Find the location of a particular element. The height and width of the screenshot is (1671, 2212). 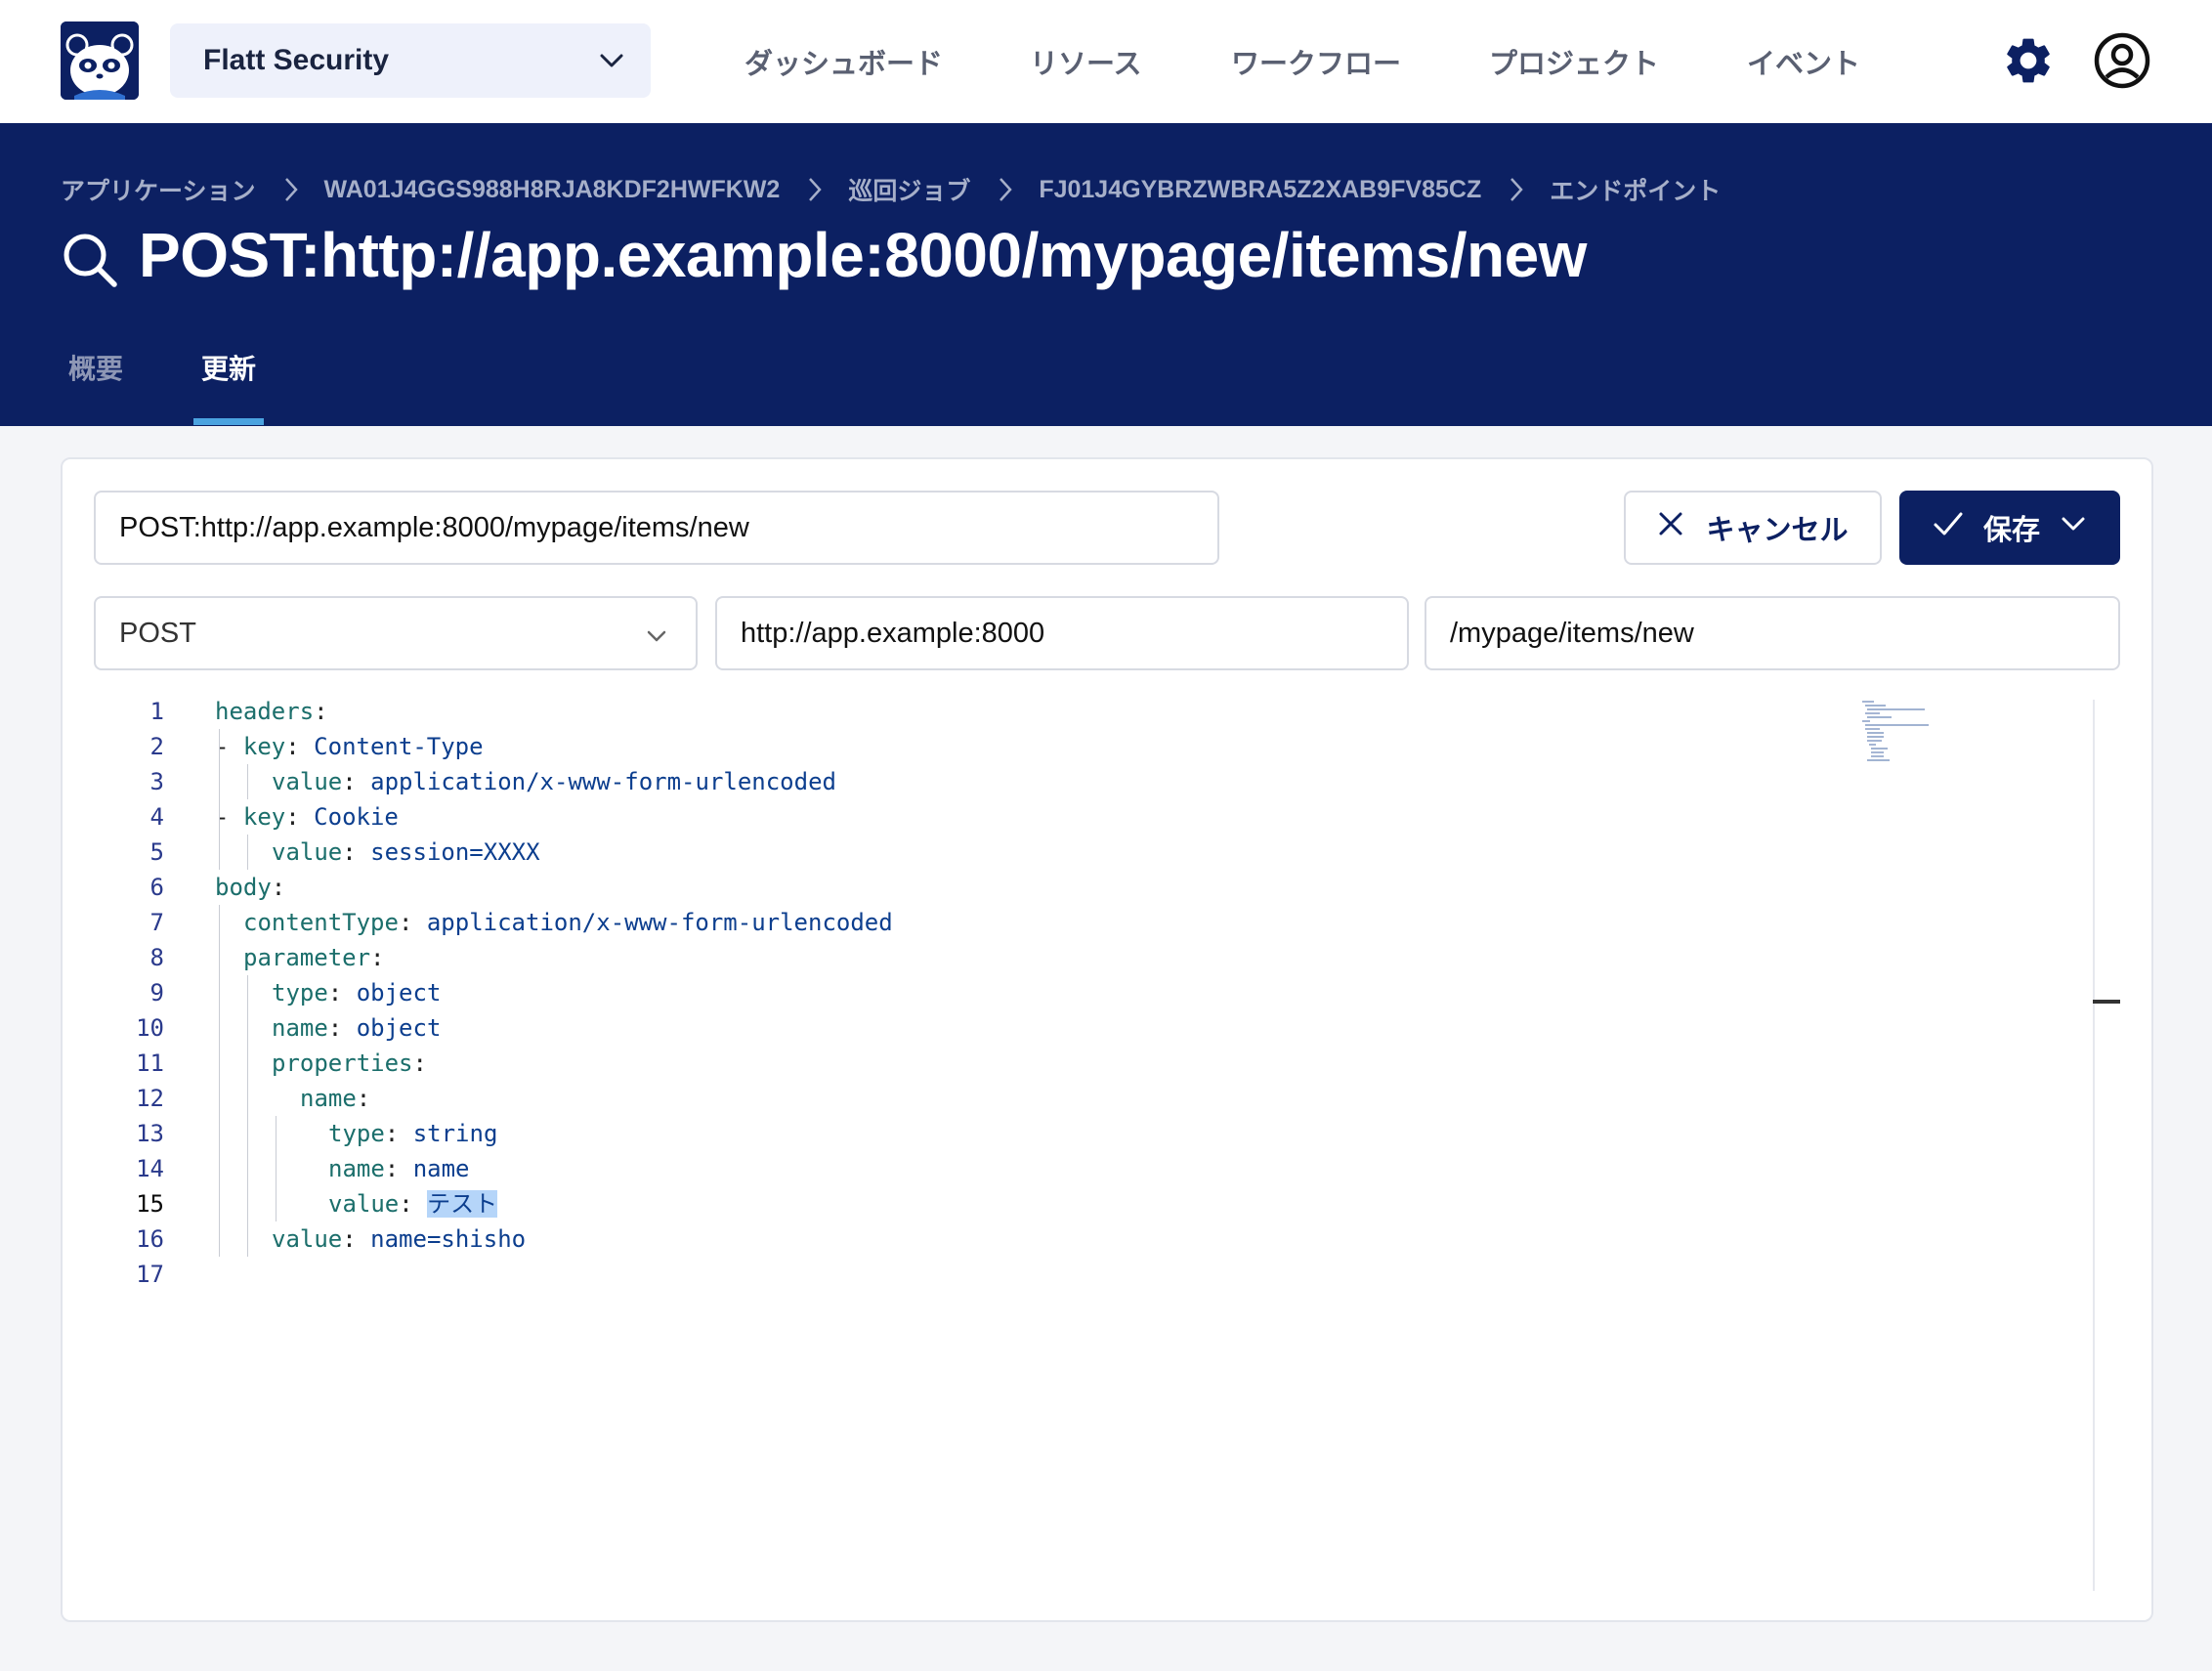

cancel-label: キャンセル is located at coordinates (1777, 531).